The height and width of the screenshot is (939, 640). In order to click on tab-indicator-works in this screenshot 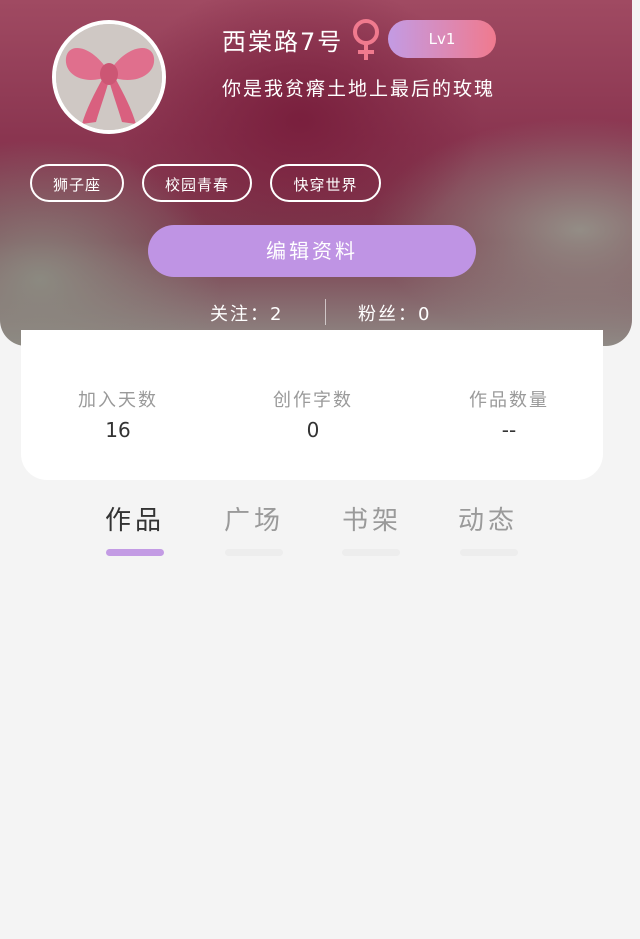, I will do `click(135, 552)`.